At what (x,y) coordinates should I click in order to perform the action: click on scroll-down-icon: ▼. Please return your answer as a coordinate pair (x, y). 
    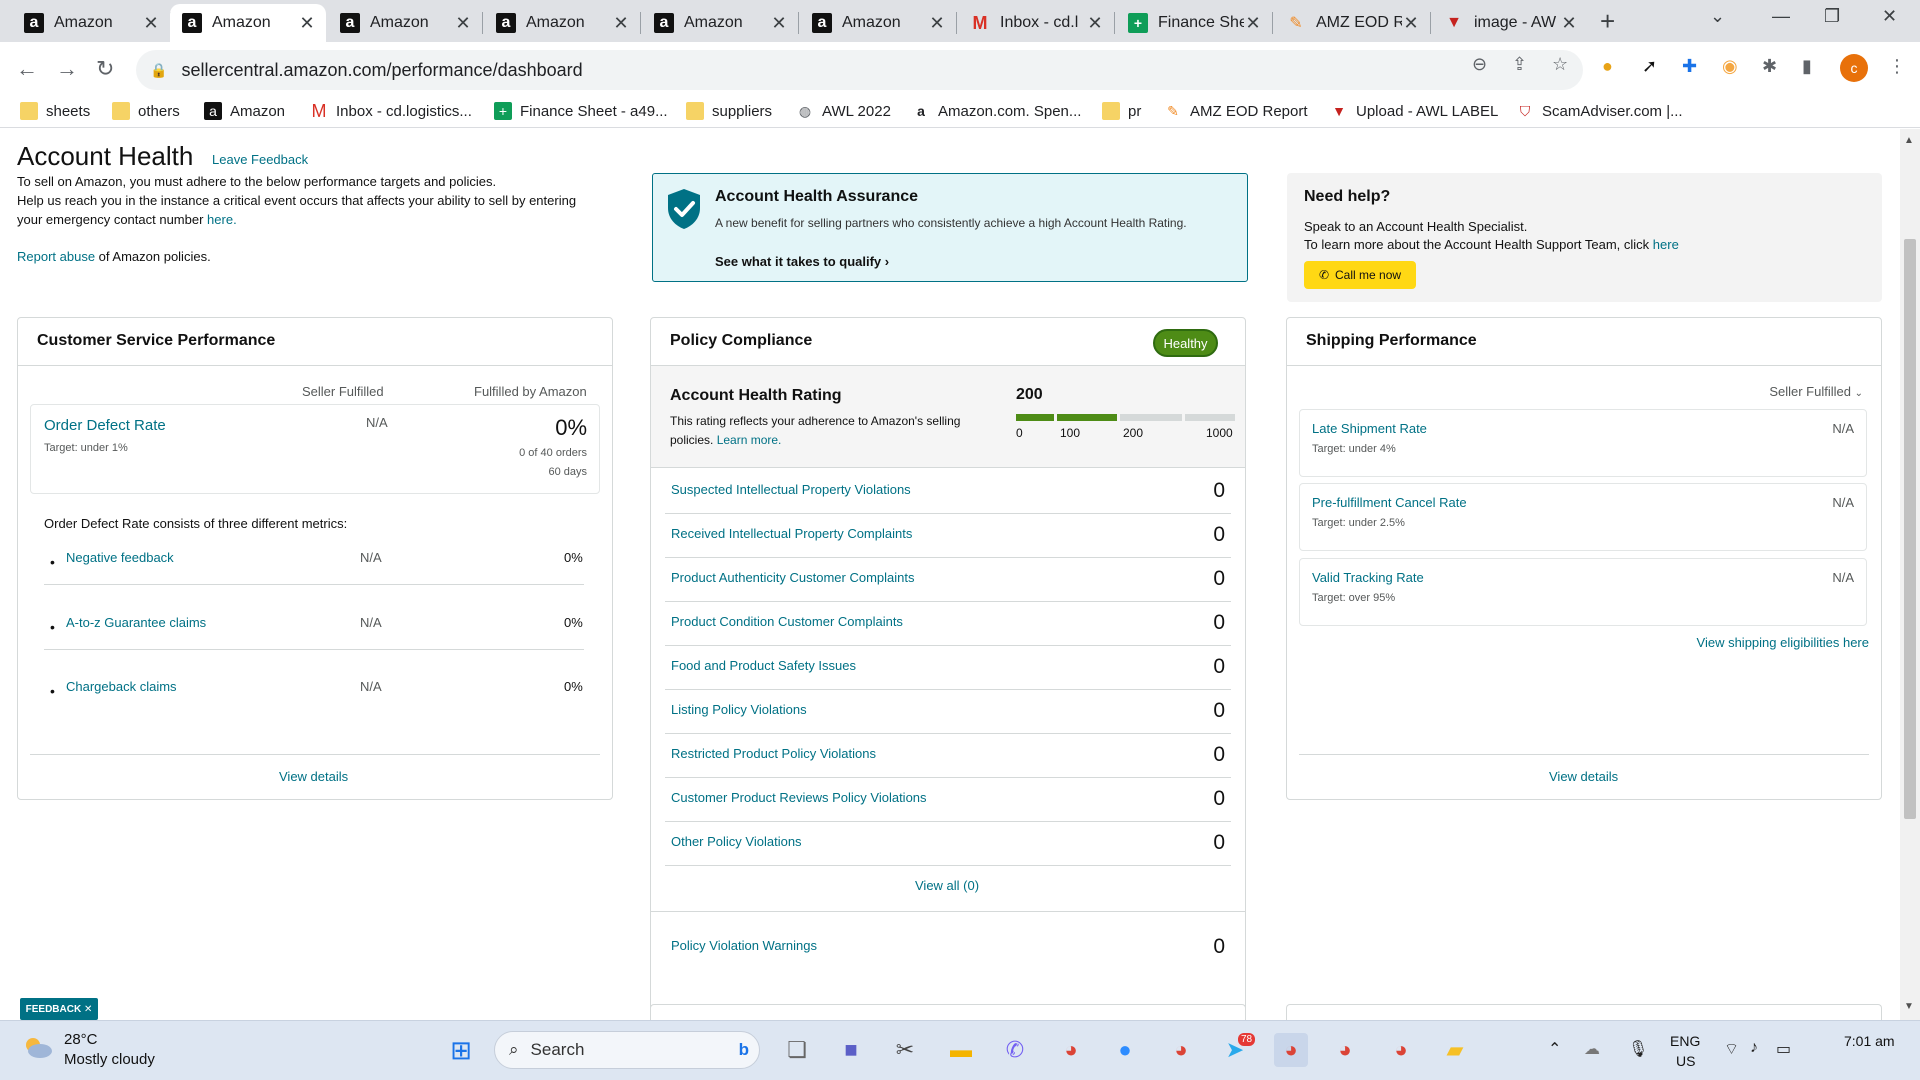
    Looking at the image, I should click on (1909, 1006).